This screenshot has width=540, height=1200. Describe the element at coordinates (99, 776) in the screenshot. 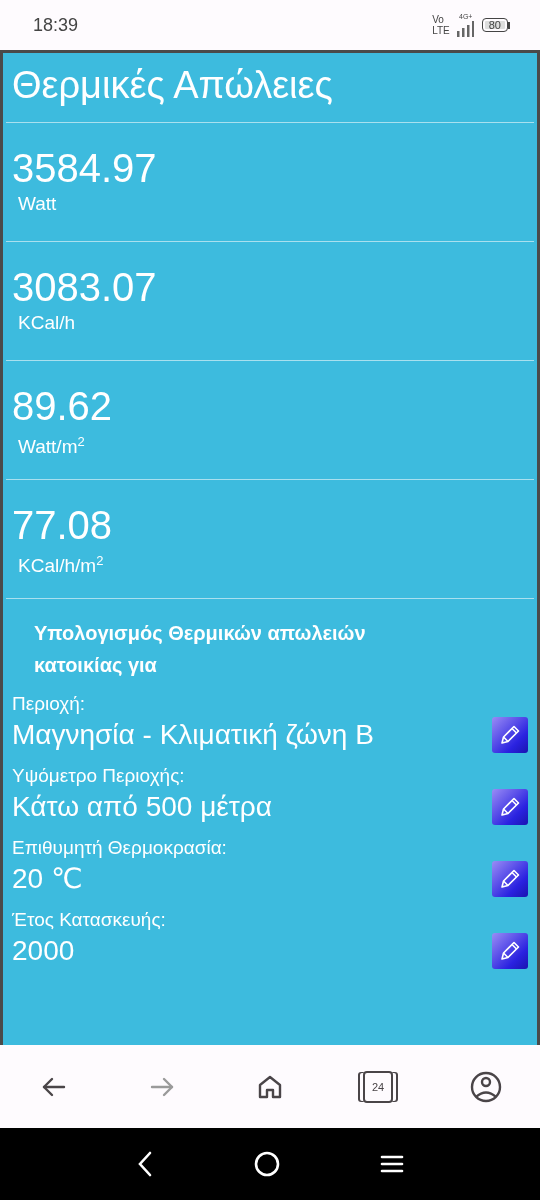

I see `field-label: Υψόμετρο Περιοχής:` at that location.